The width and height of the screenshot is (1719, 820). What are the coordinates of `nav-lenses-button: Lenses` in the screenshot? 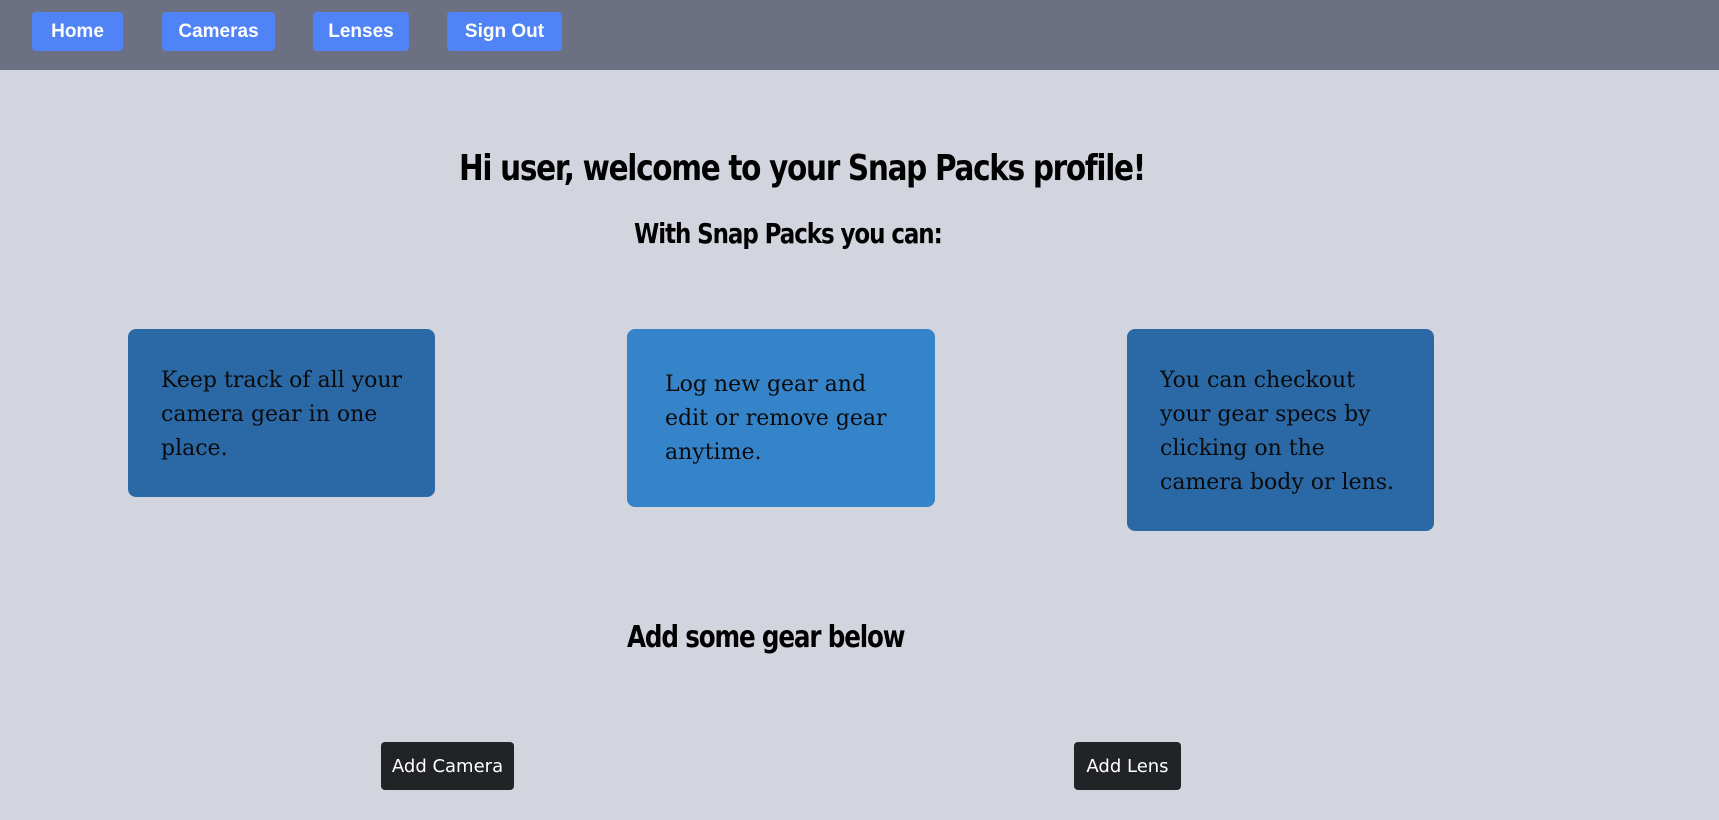 It's located at (361, 31).